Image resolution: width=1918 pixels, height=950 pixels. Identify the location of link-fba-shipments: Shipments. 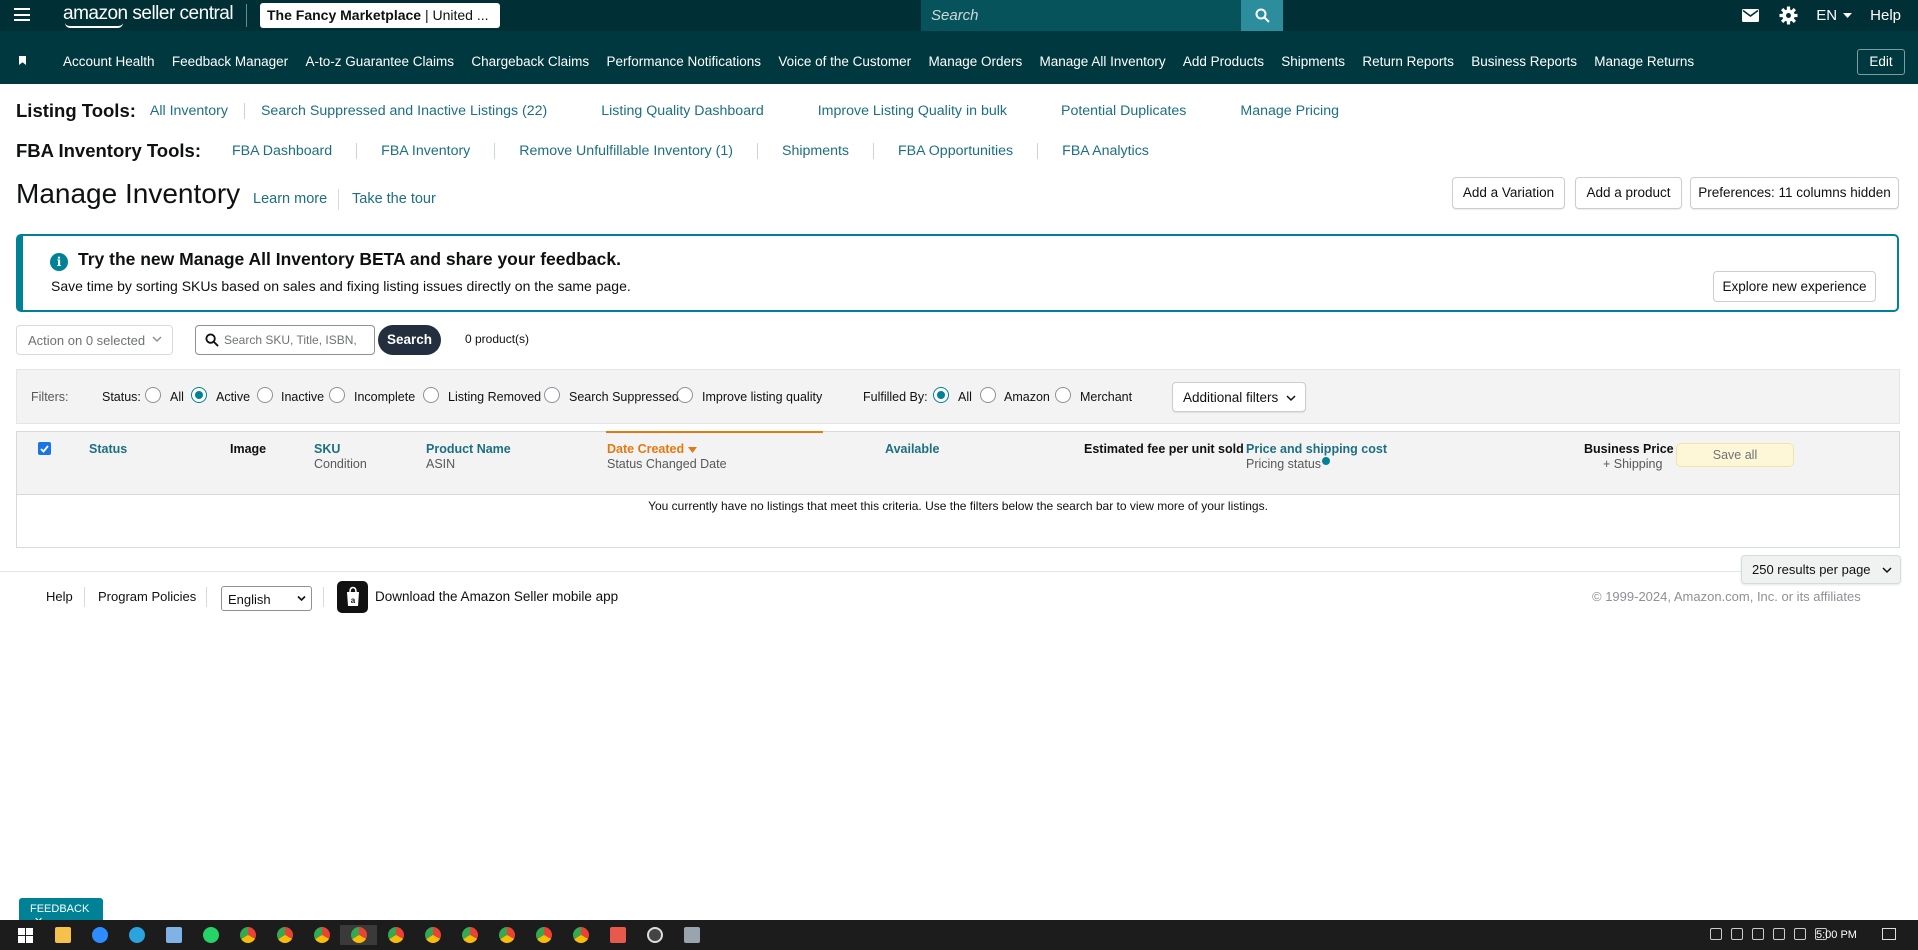
(814, 151).